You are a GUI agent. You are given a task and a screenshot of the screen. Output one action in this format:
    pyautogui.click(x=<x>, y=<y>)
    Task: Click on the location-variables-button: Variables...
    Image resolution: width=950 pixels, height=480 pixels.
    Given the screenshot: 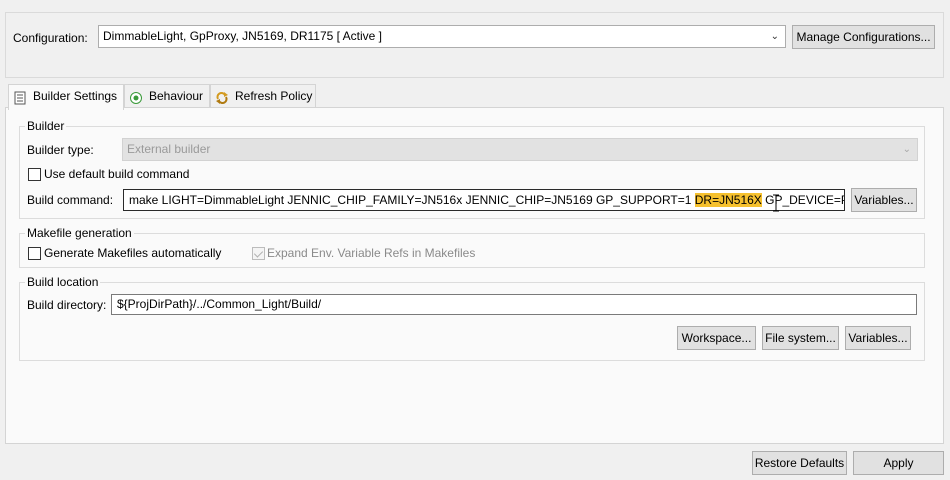 What is the action you would take?
    pyautogui.click(x=878, y=338)
    